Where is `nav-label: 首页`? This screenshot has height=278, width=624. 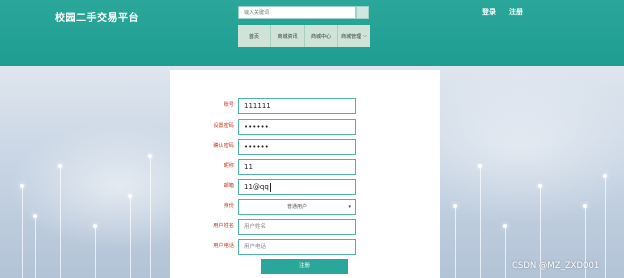
nav-label: 首页 is located at coordinates (253, 36).